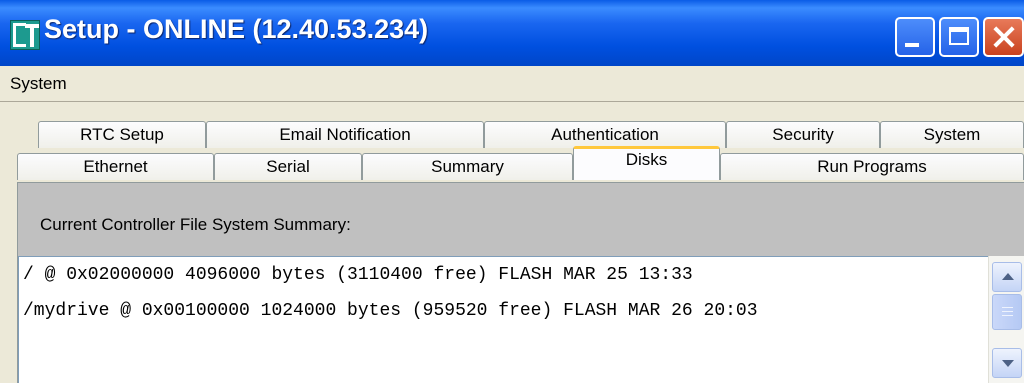 The width and height of the screenshot is (1024, 383). What do you see at coordinates (872, 166) in the screenshot?
I see `tab-run-programs: Run Programs` at bounding box center [872, 166].